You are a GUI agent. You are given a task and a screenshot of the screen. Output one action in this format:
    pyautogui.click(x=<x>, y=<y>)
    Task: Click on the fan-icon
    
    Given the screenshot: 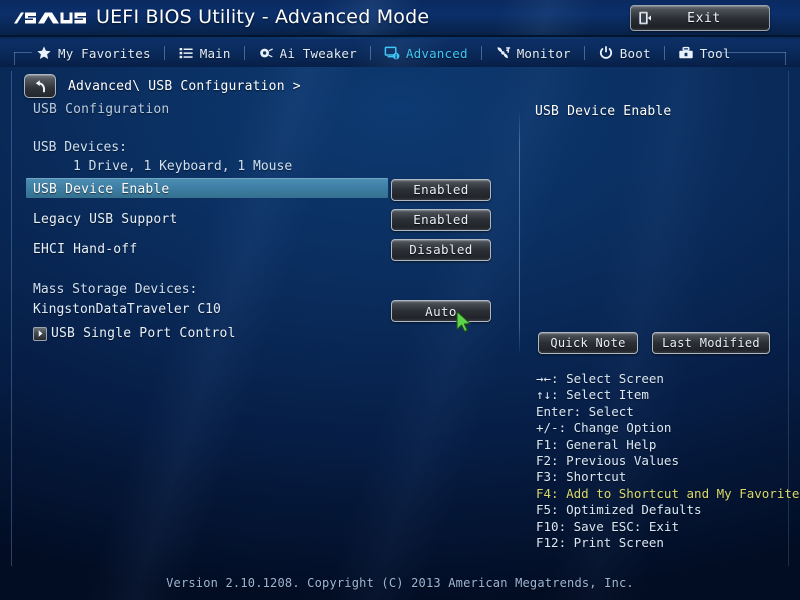 What is the action you would take?
    pyautogui.click(x=503, y=53)
    